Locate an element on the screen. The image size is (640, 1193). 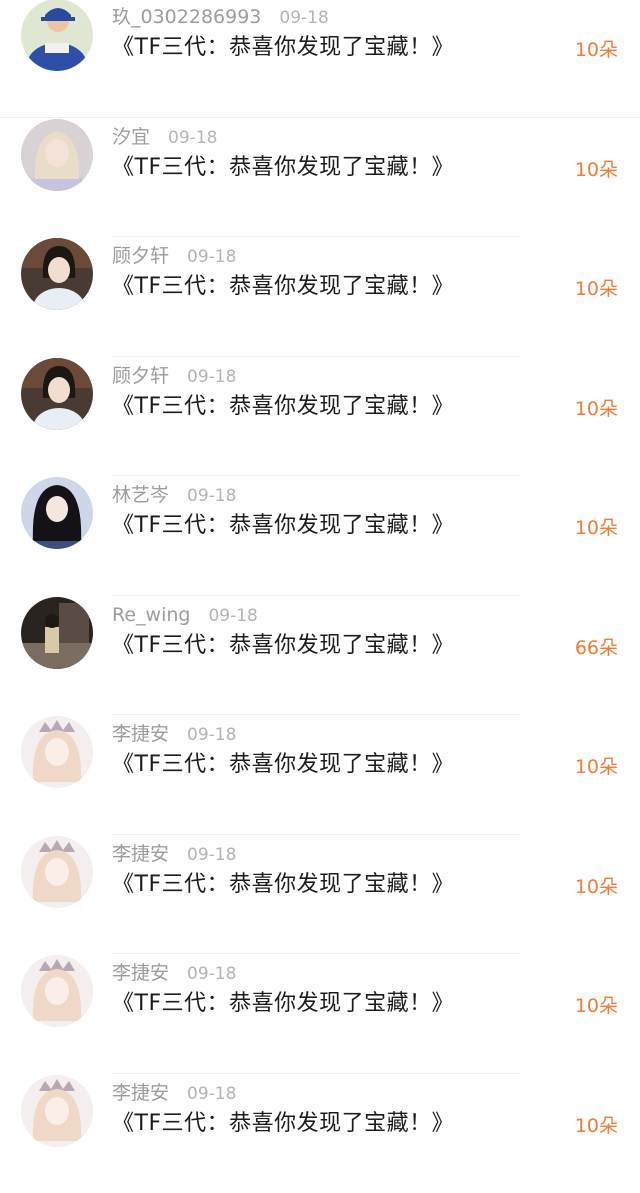
record-meta: Re_wing 09-18 is located at coordinates (185, 615).